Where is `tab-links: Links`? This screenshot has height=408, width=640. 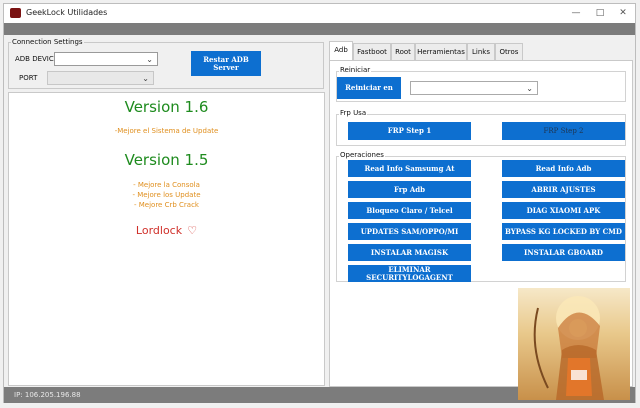 tab-links: Links is located at coordinates (481, 51).